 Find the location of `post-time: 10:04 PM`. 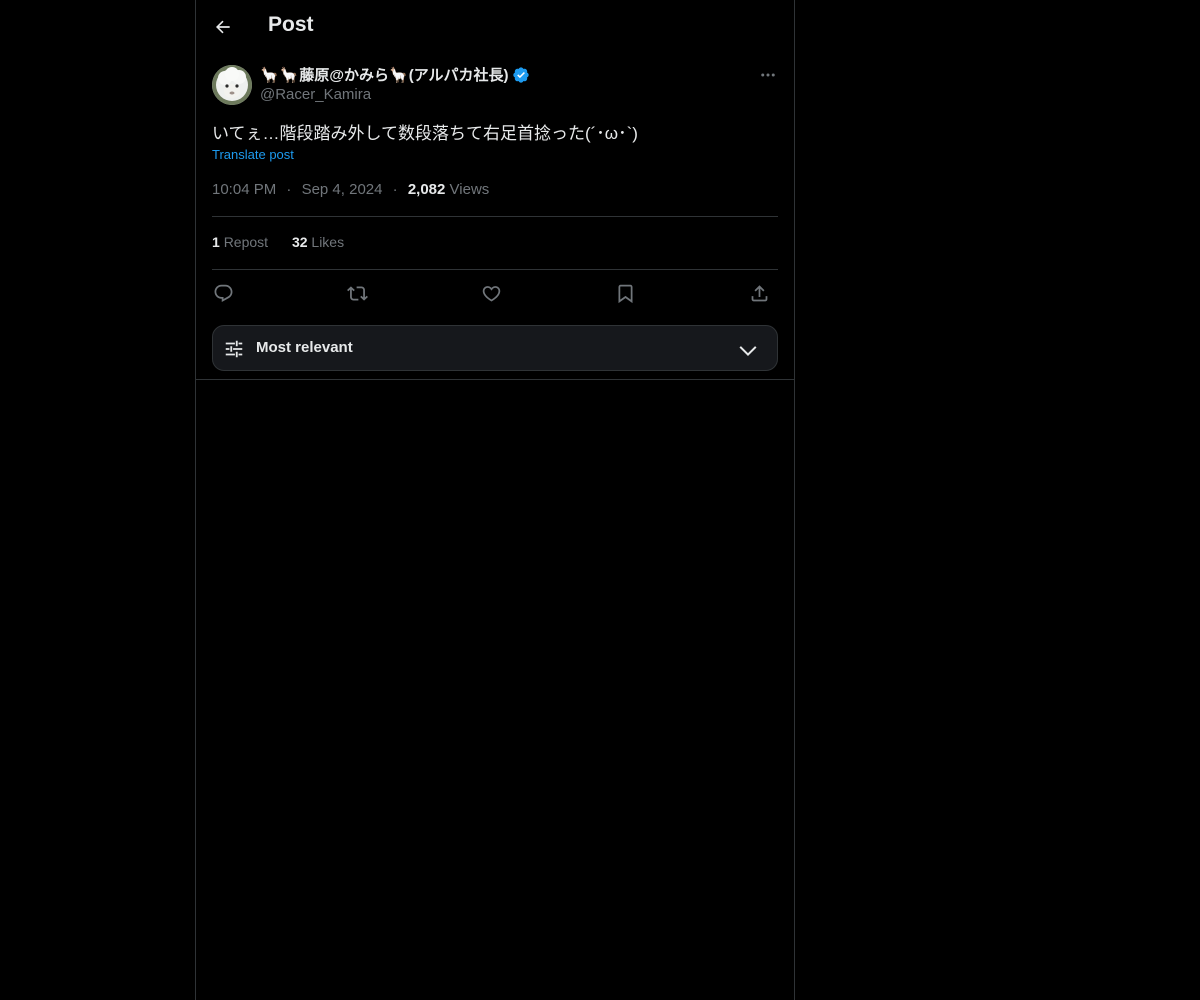

post-time: 10:04 PM is located at coordinates (244, 189).